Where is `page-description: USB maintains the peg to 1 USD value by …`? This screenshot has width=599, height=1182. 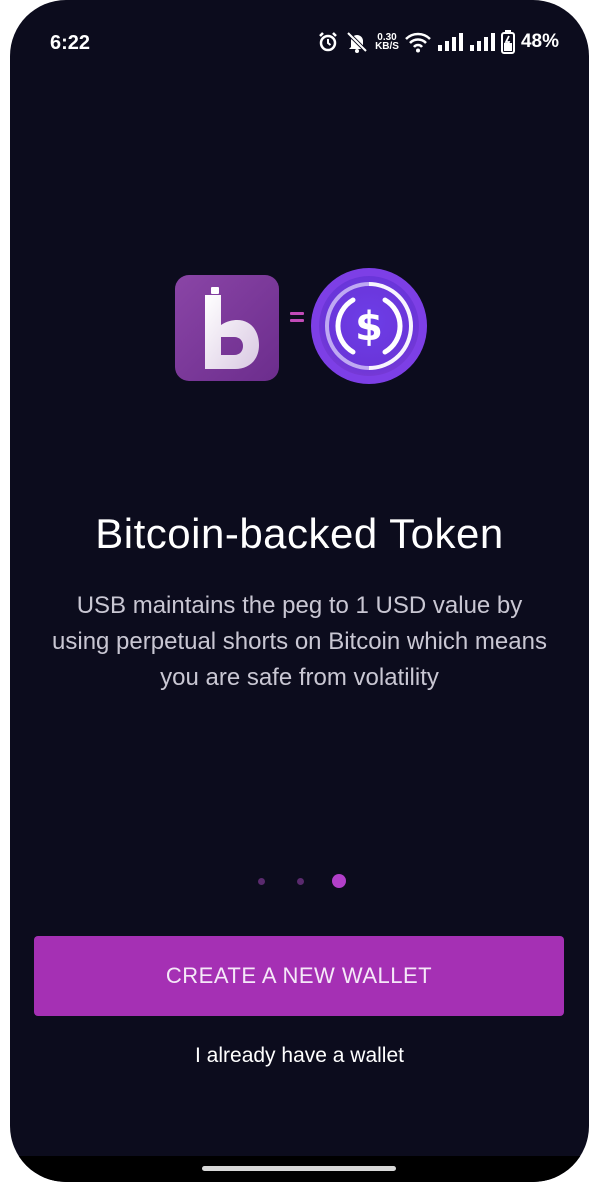
page-description: USB maintains the peg to 1 USD value by … is located at coordinates (299, 641).